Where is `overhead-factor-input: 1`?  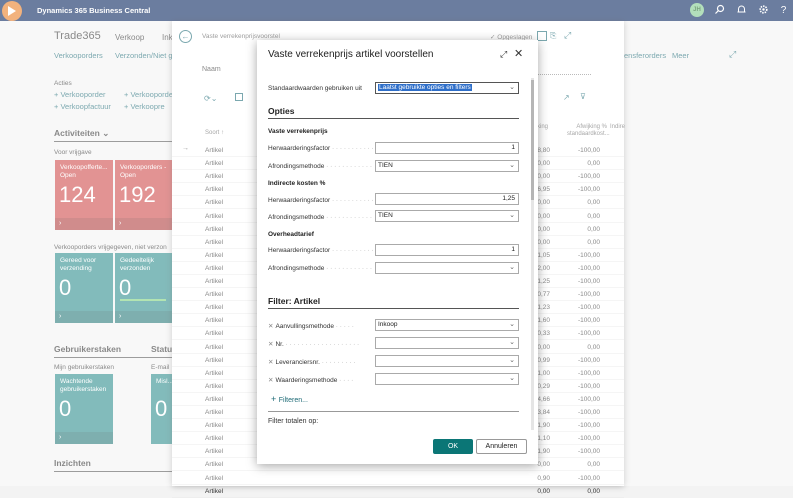
overhead-factor-input: 1 is located at coordinates (447, 250).